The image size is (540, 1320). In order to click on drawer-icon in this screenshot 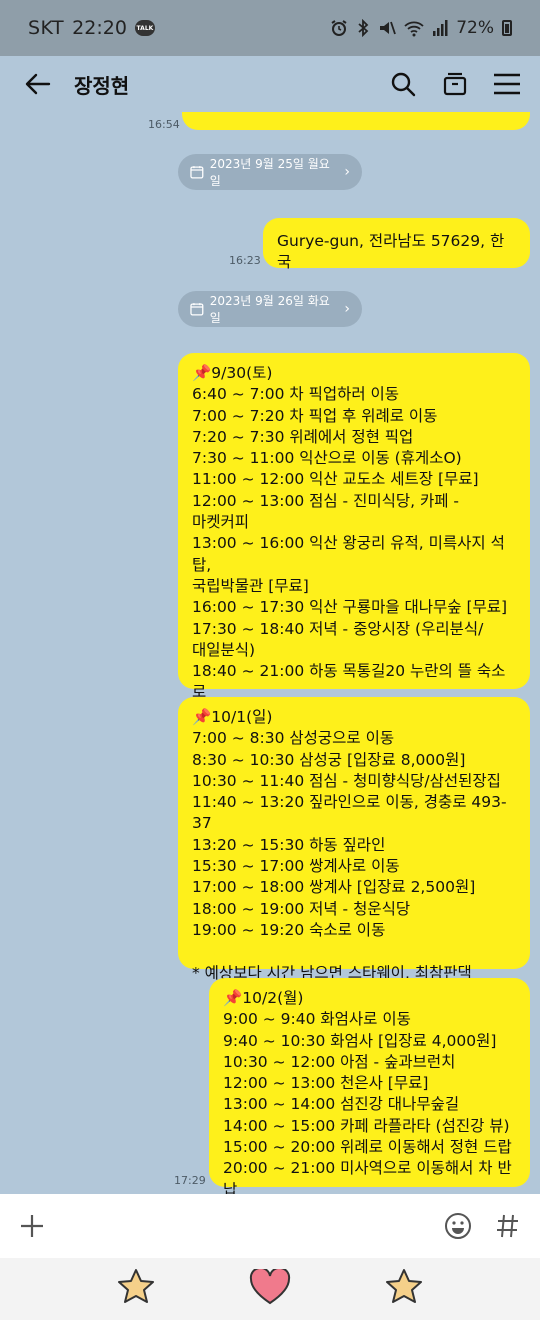, I will do `click(455, 84)`.